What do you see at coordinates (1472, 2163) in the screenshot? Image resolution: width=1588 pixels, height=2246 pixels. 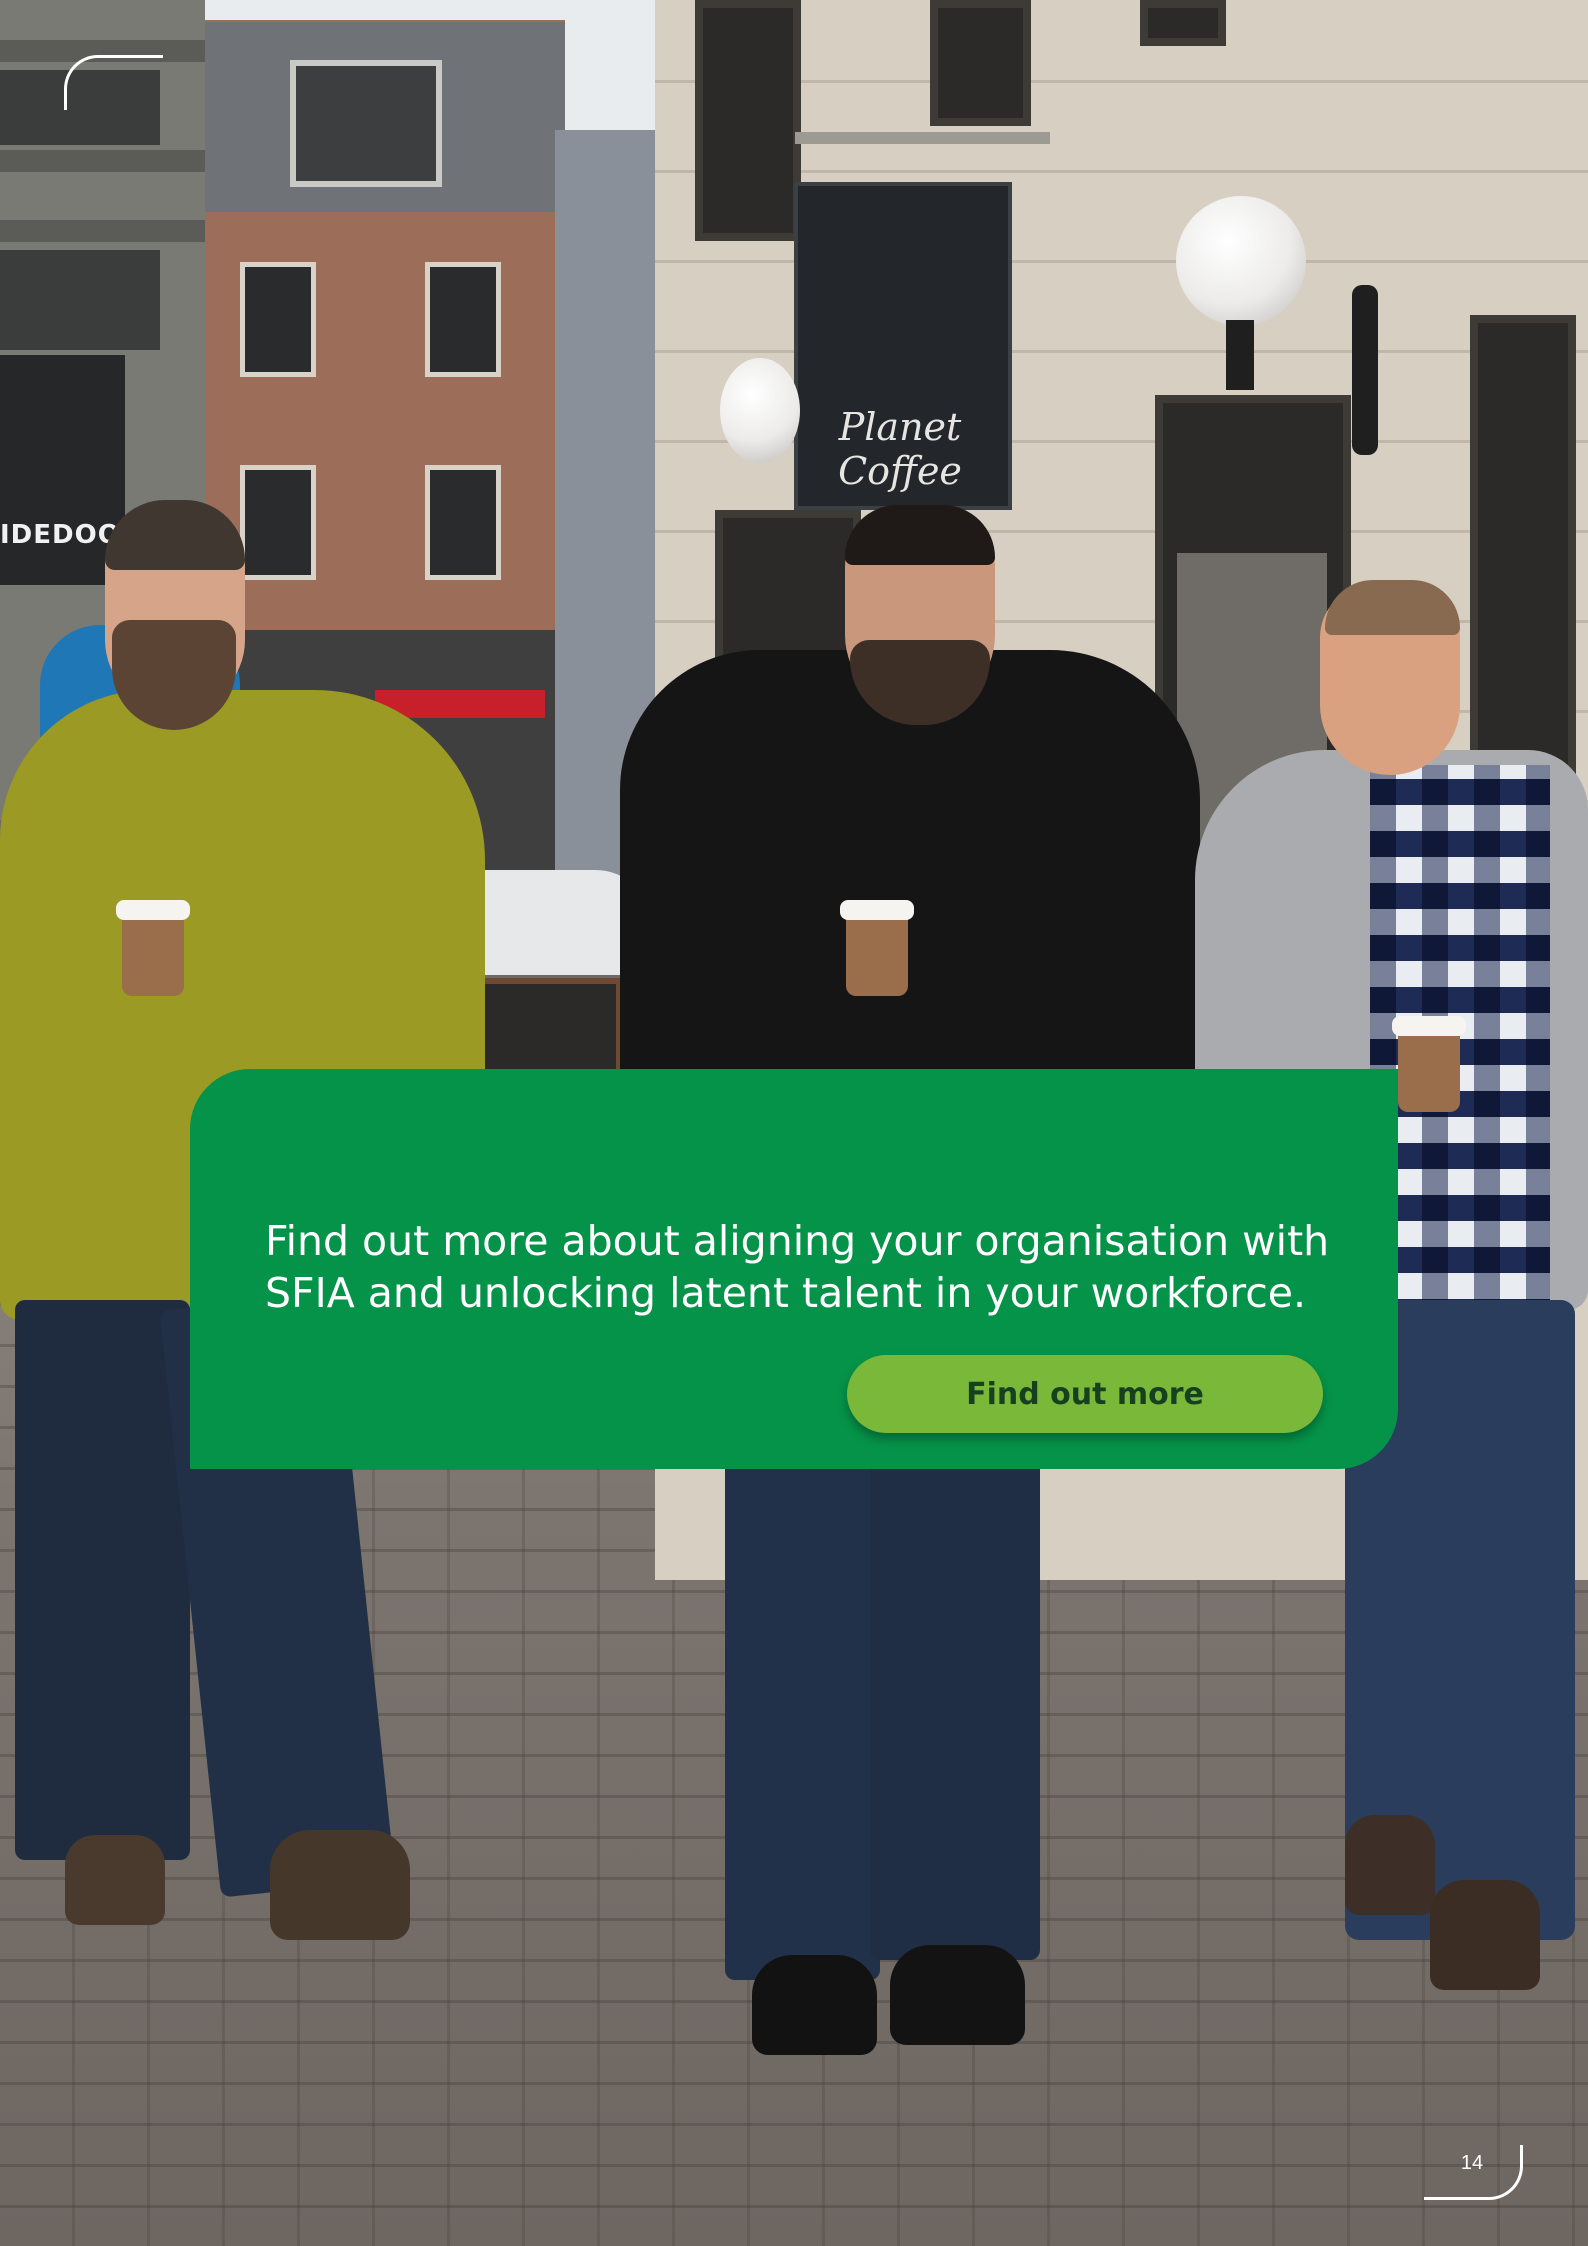 I see `page-number: 14` at bounding box center [1472, 2163].